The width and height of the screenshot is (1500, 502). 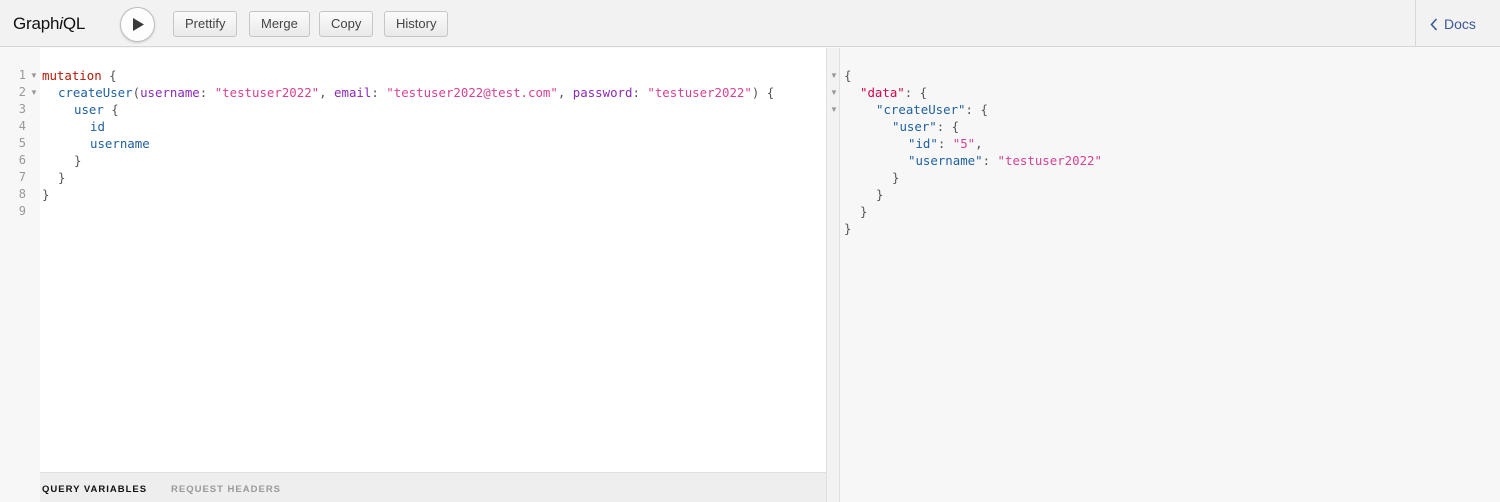 I want to click on result-line: "id": "5",, so click(x=945, y=143).